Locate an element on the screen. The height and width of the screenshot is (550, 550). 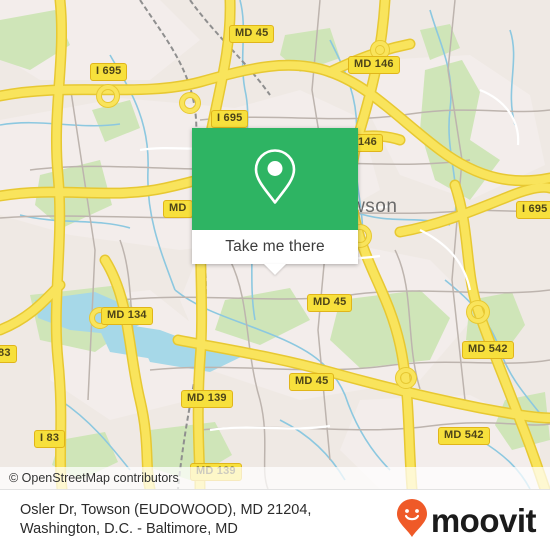
address-line-1: Osler Dr, Towson (EUDOWOOD), MD 21204, is located at coordinates (166, 510).